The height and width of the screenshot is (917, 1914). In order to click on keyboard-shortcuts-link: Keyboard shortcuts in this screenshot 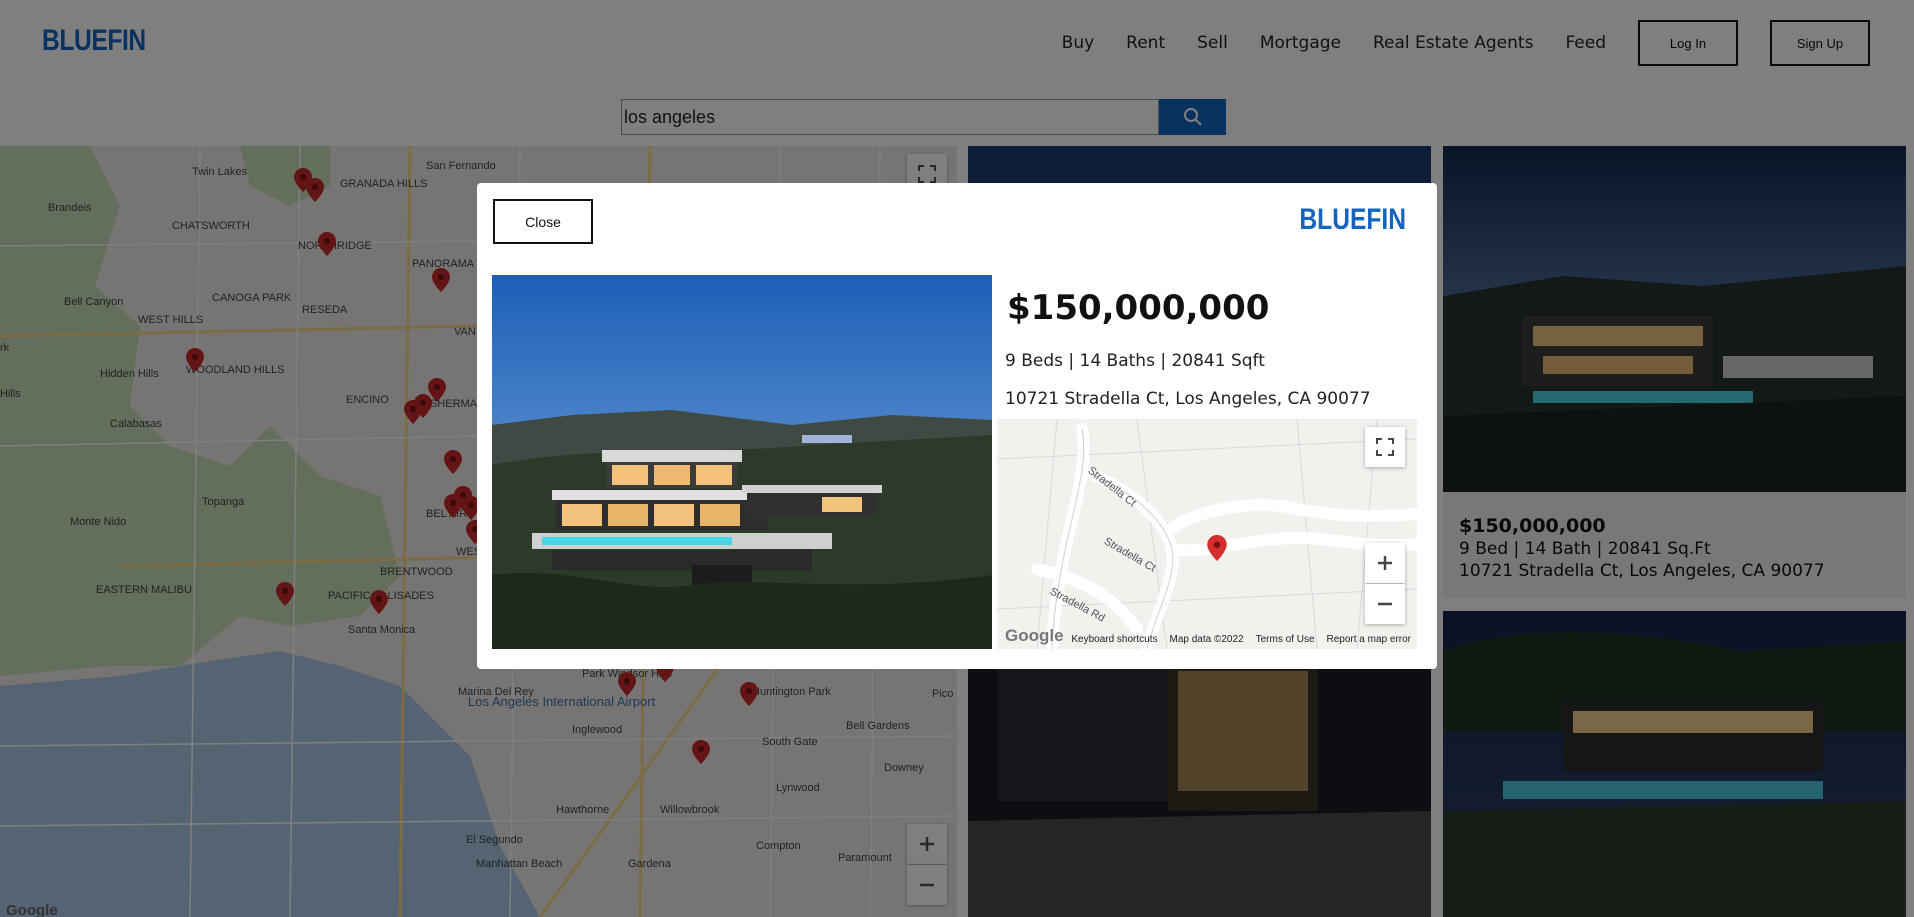, I will do `click(1114, 639)`.